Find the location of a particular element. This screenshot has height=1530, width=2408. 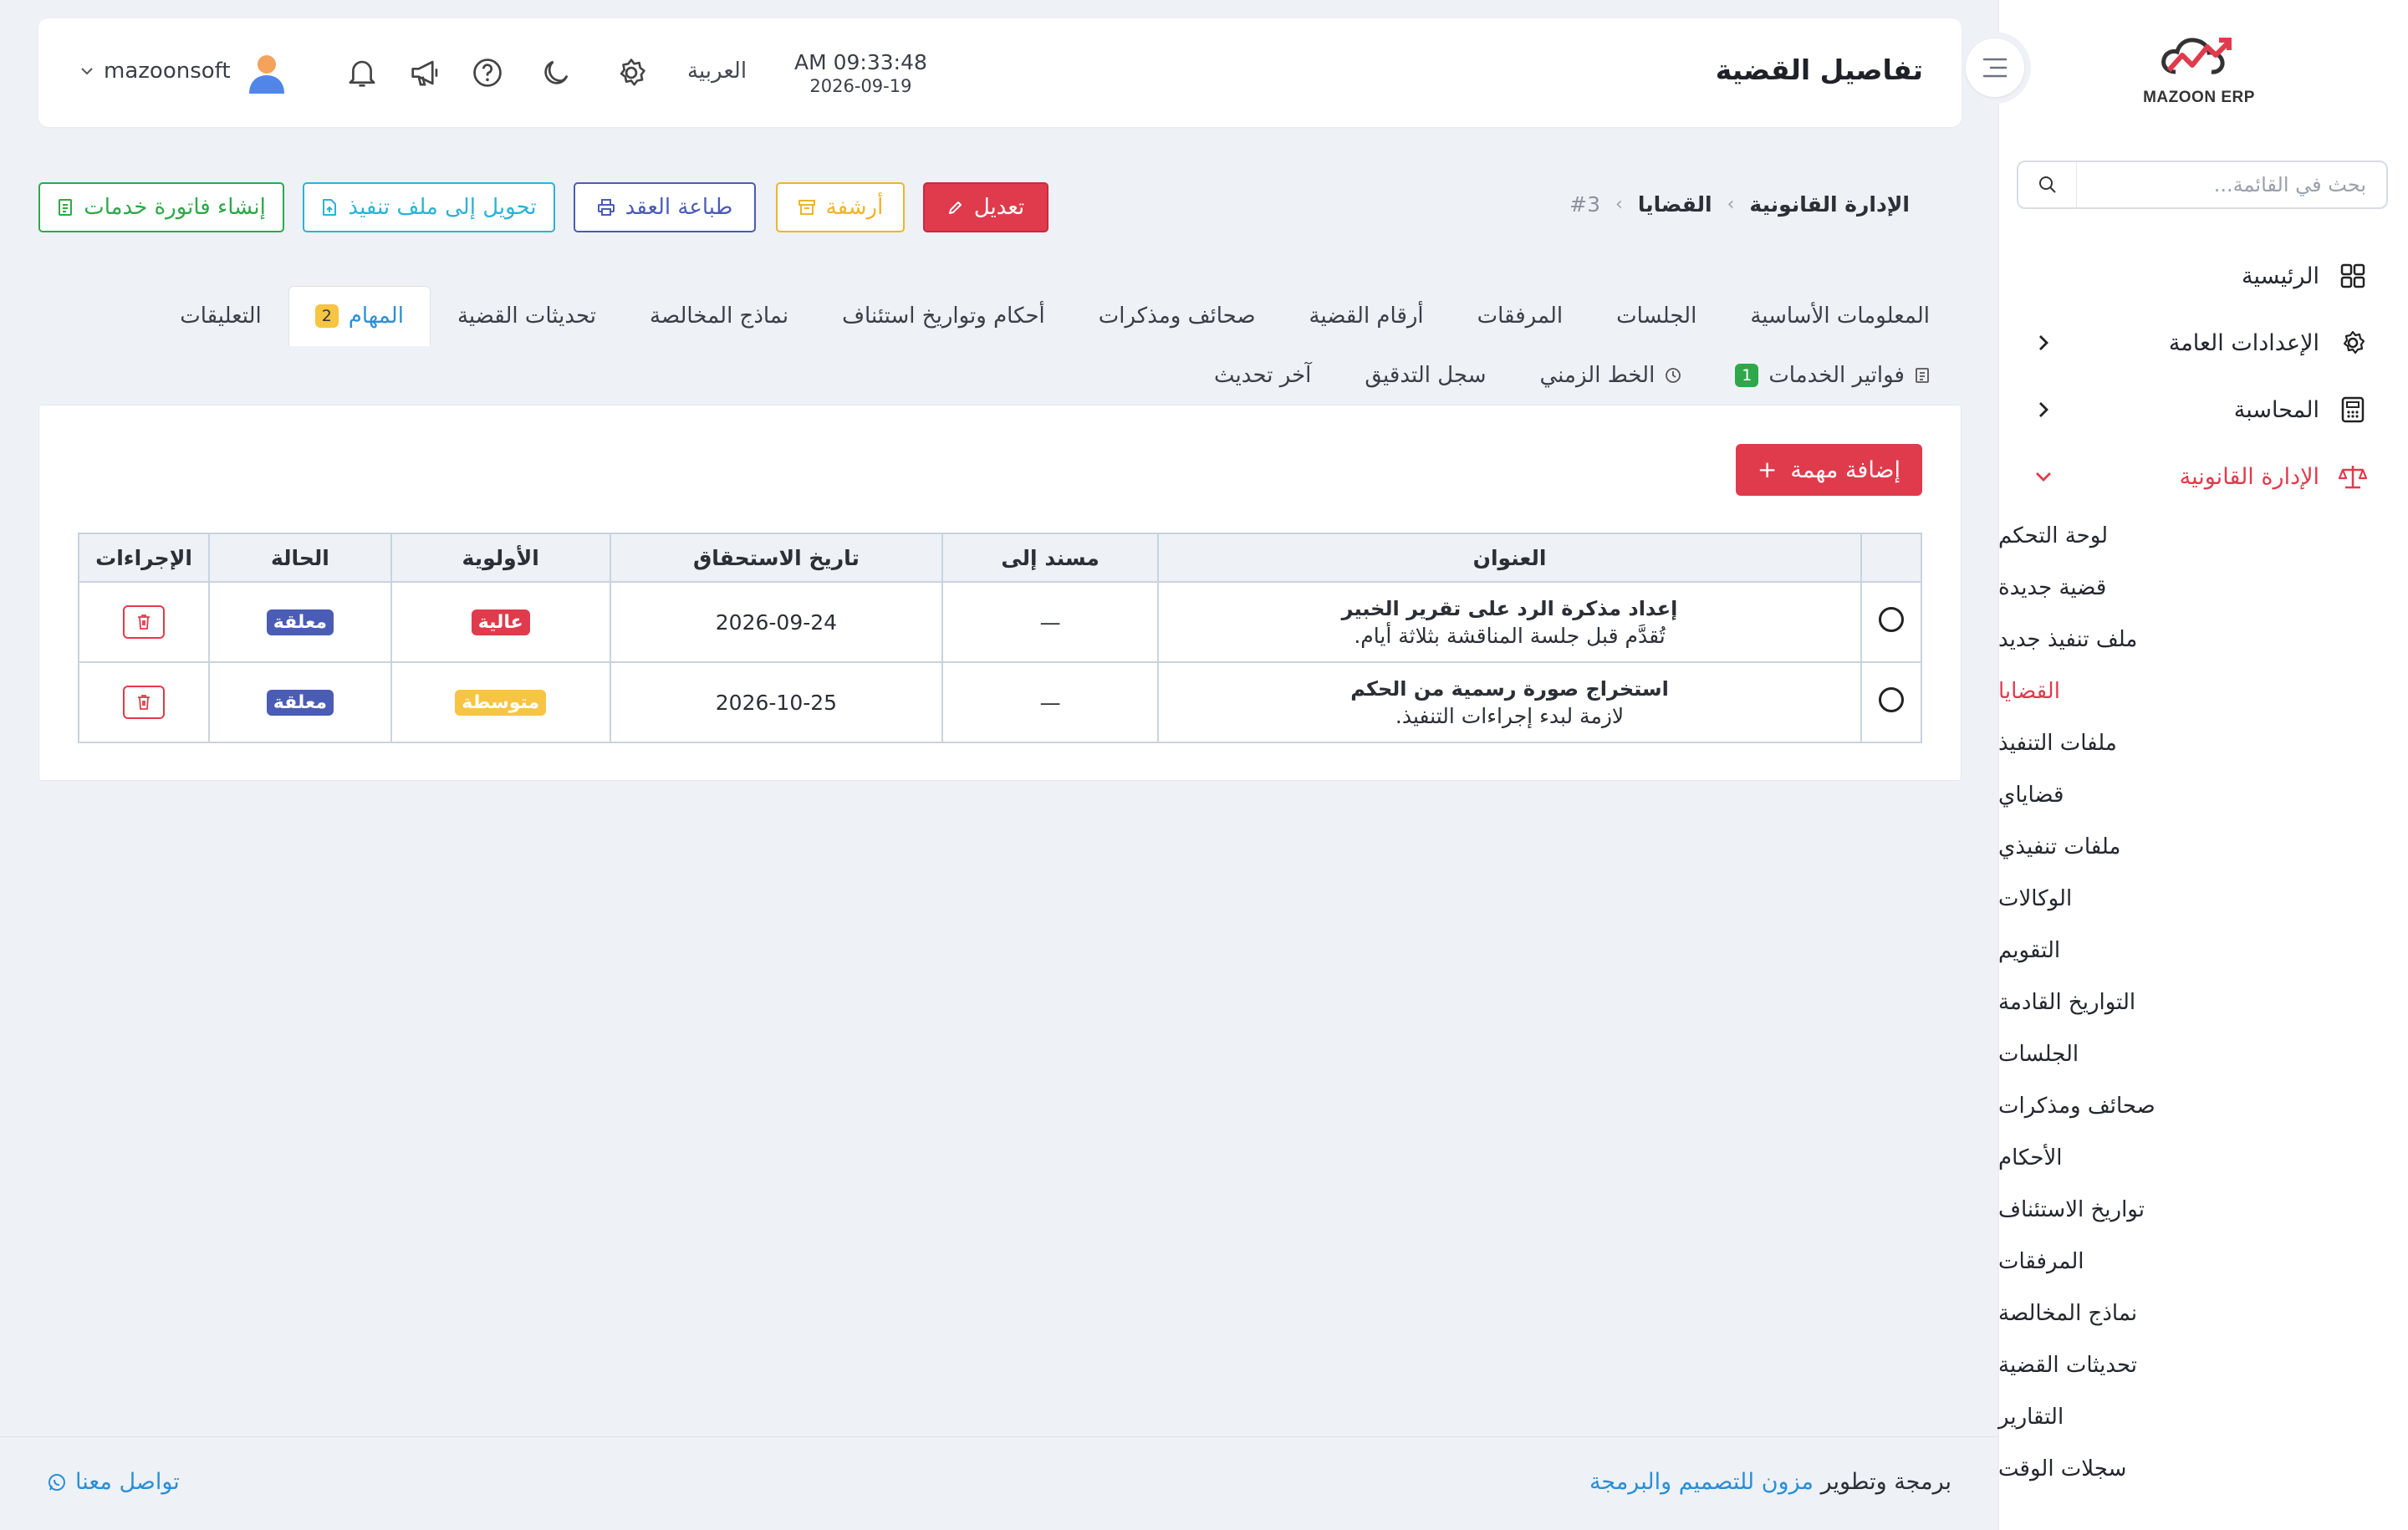

theme-toggle-button is located at coordinates (556, 73).